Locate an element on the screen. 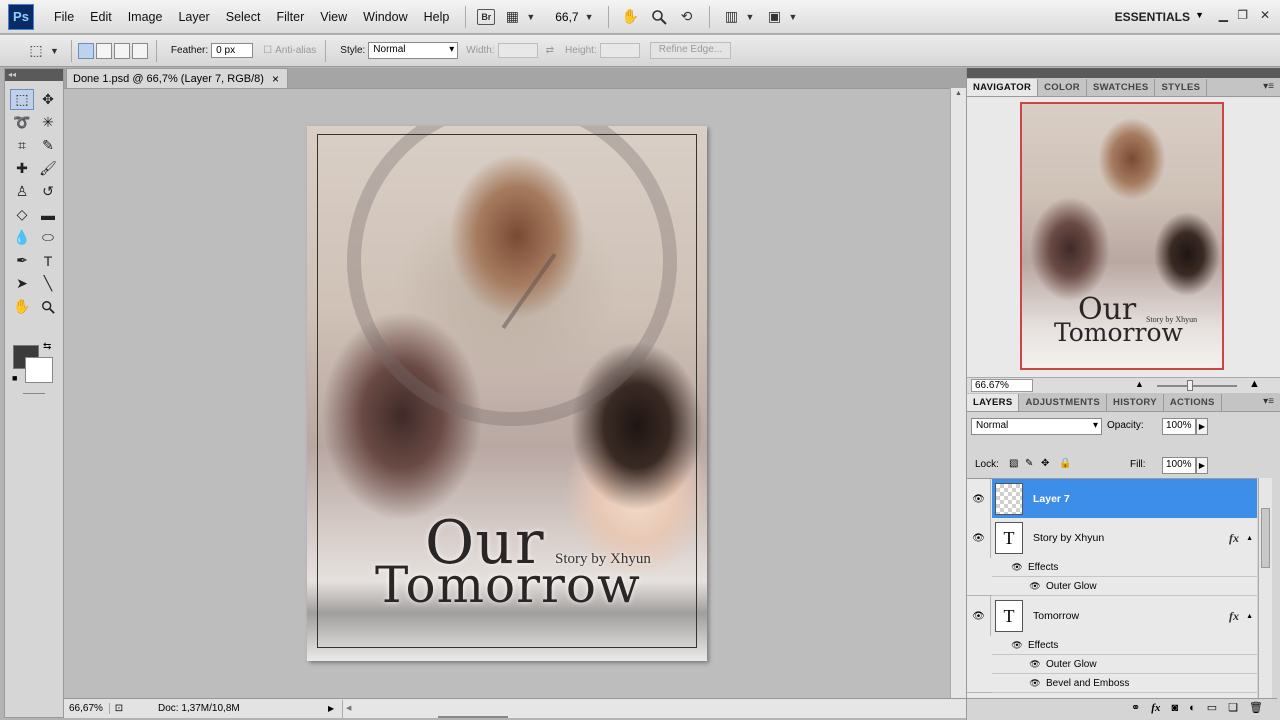 The image size is (1280, 720). path-selection-tool-icon: ➤ is located at coordinates (22, 283).